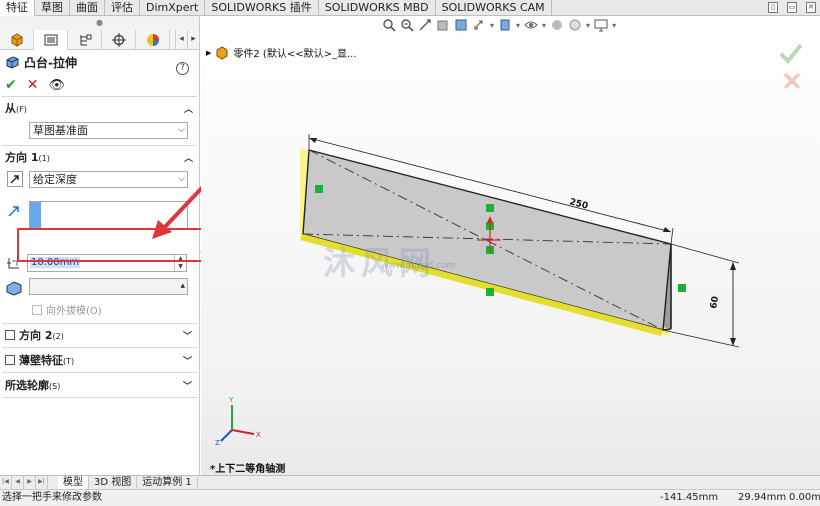  I want to click on draft-outward-hotkey: (O), so click(94, 311).